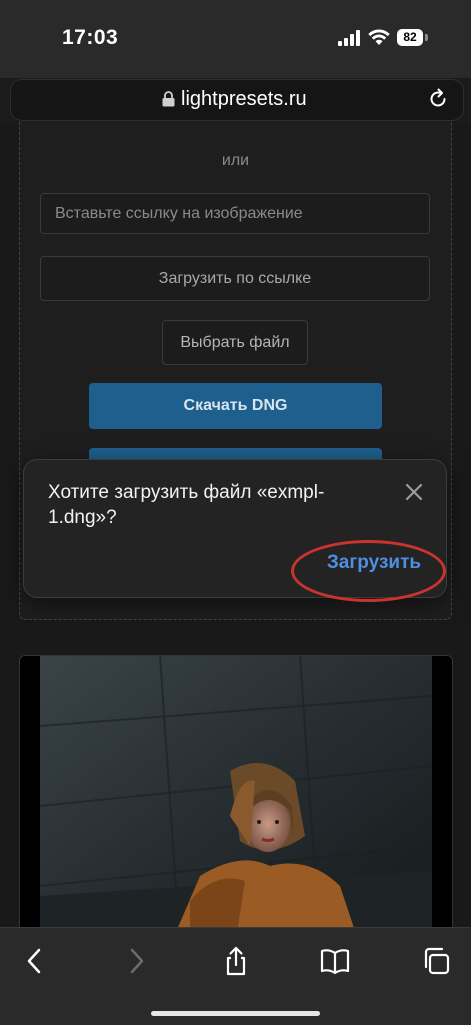  Describe the element at coordinates (414, 492) in the screenshot. I see `close-icon` at that location.